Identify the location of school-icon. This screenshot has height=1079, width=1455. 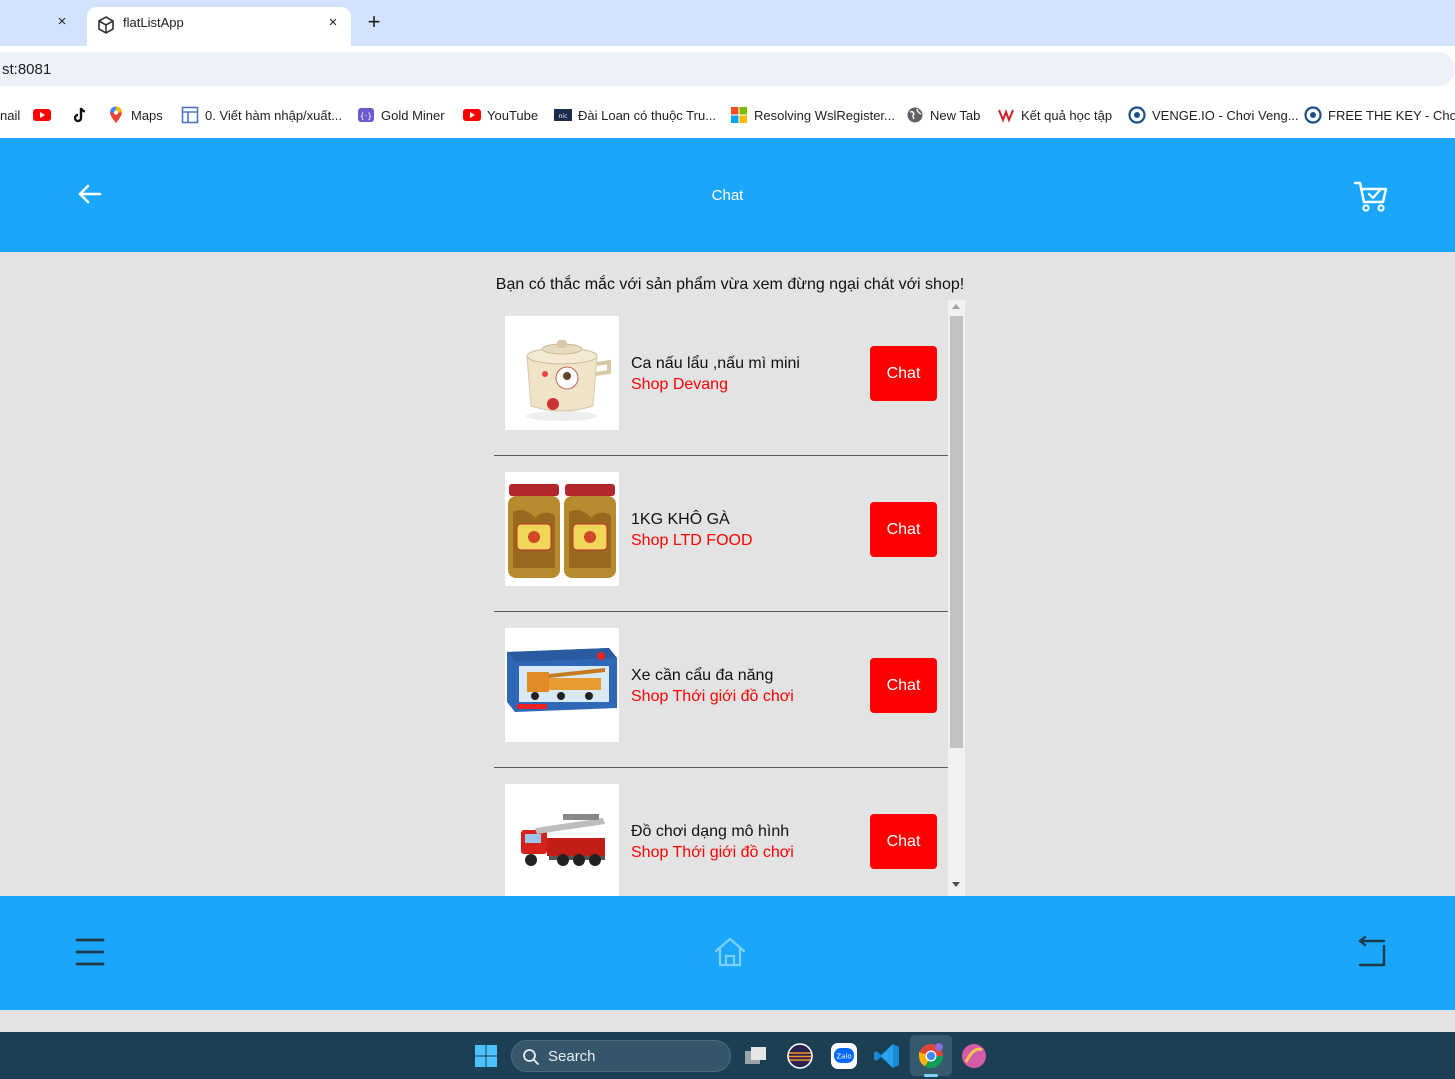
(1006, 116).